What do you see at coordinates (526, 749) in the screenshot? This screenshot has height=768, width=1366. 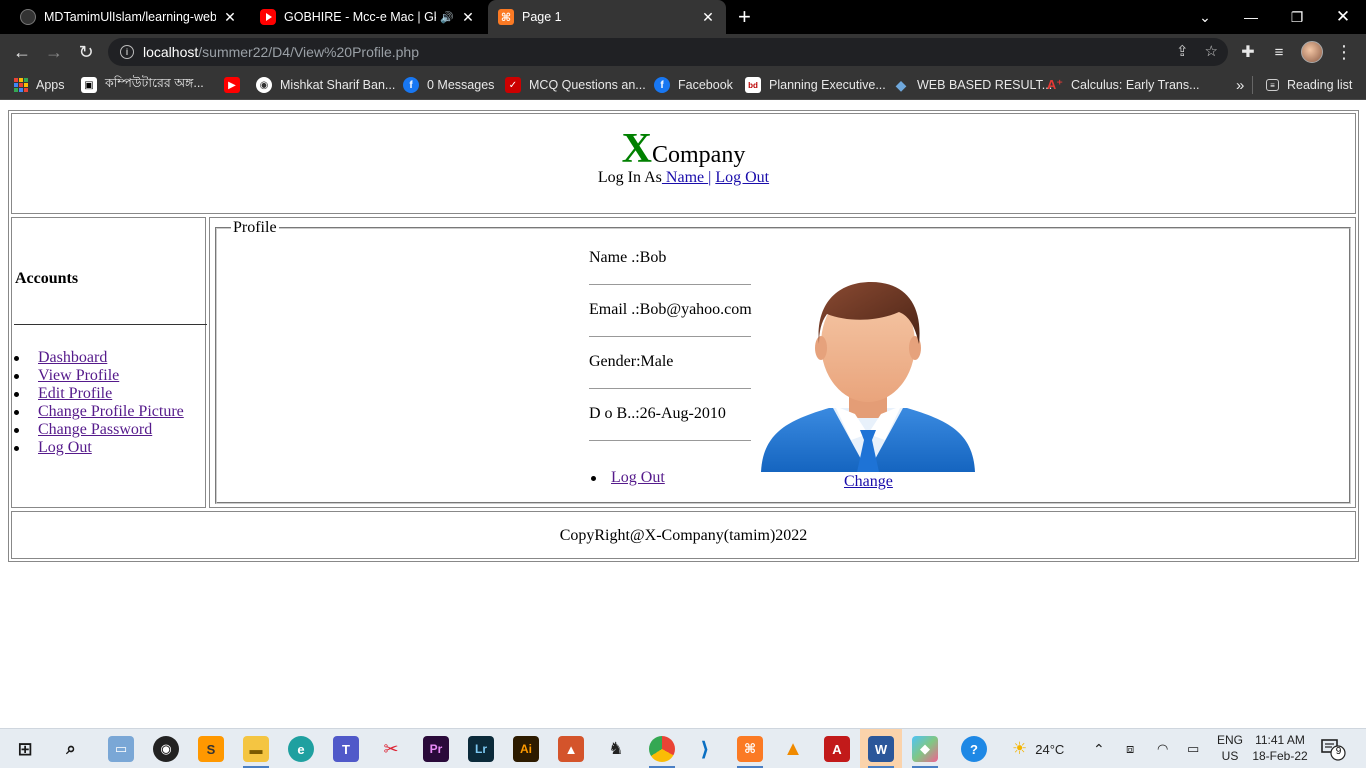 I see `illustrator-icon: Ai` at bounding box center [526, 749].